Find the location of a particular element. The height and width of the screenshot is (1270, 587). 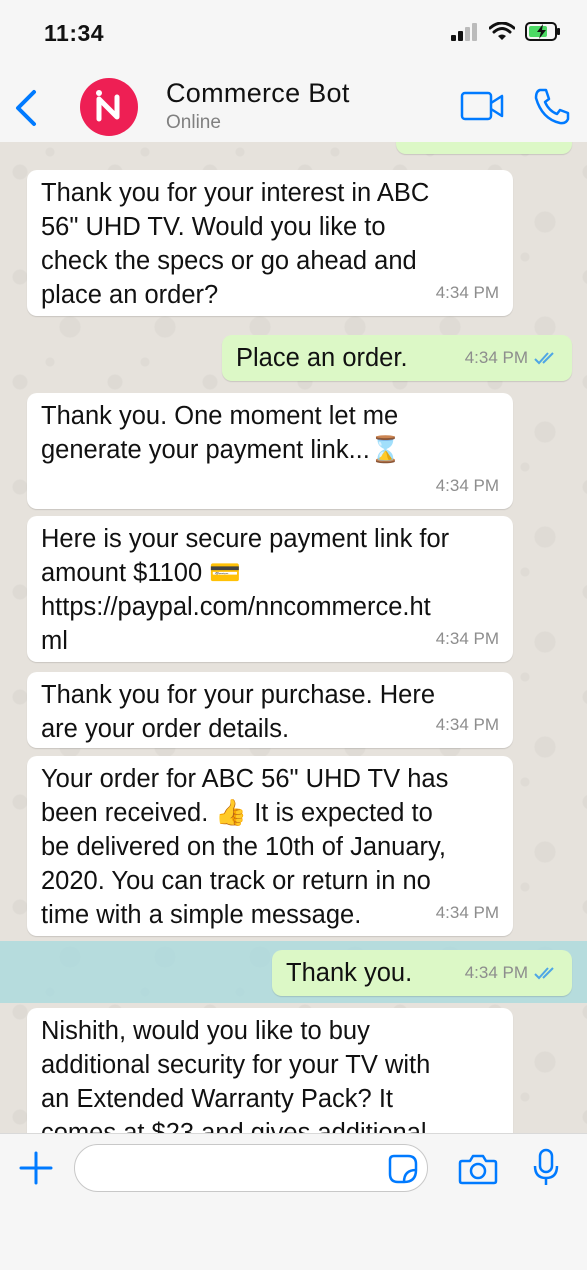

avatar is located at coordinates (109, 107).